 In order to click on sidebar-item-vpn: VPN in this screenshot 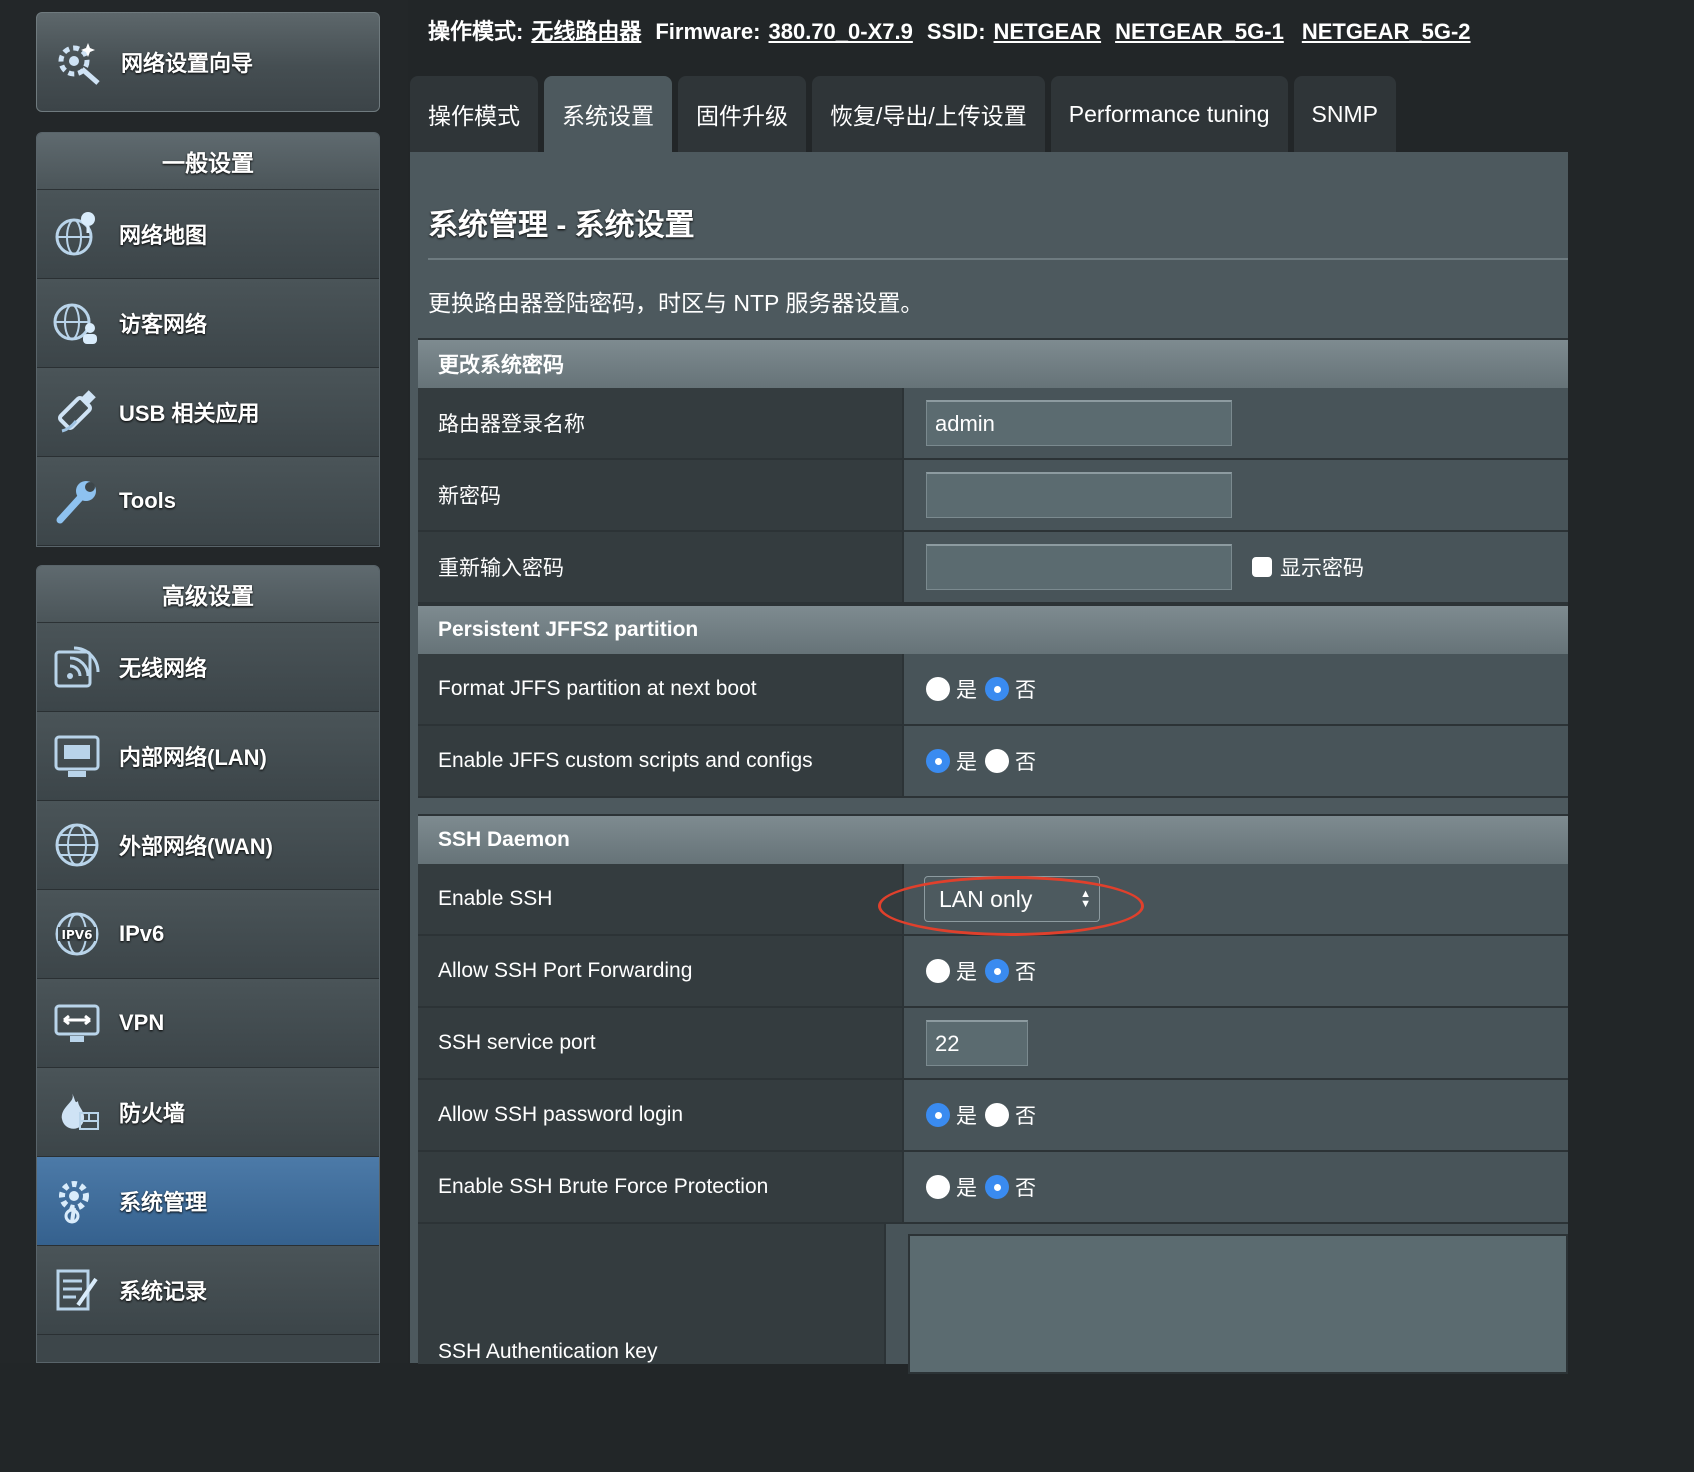, I will do `click(208, 1023)`.